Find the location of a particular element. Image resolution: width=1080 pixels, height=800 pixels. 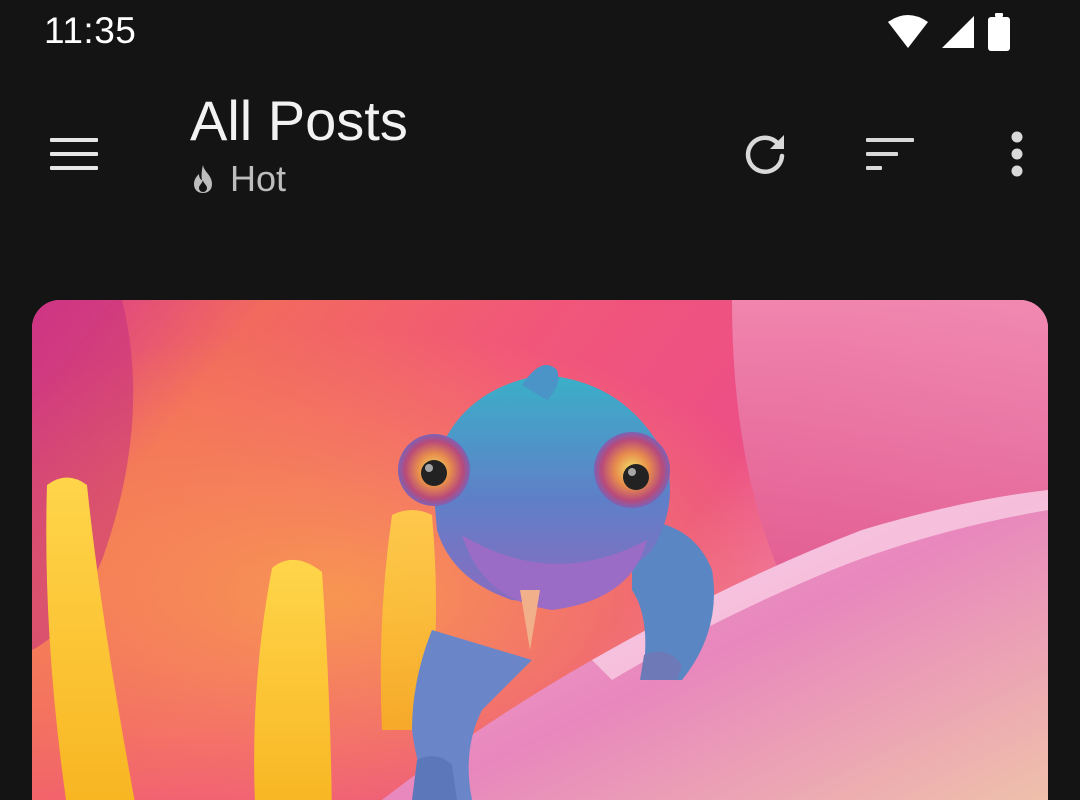

hamburger-menu-icon is located at coordinates (74, 154).